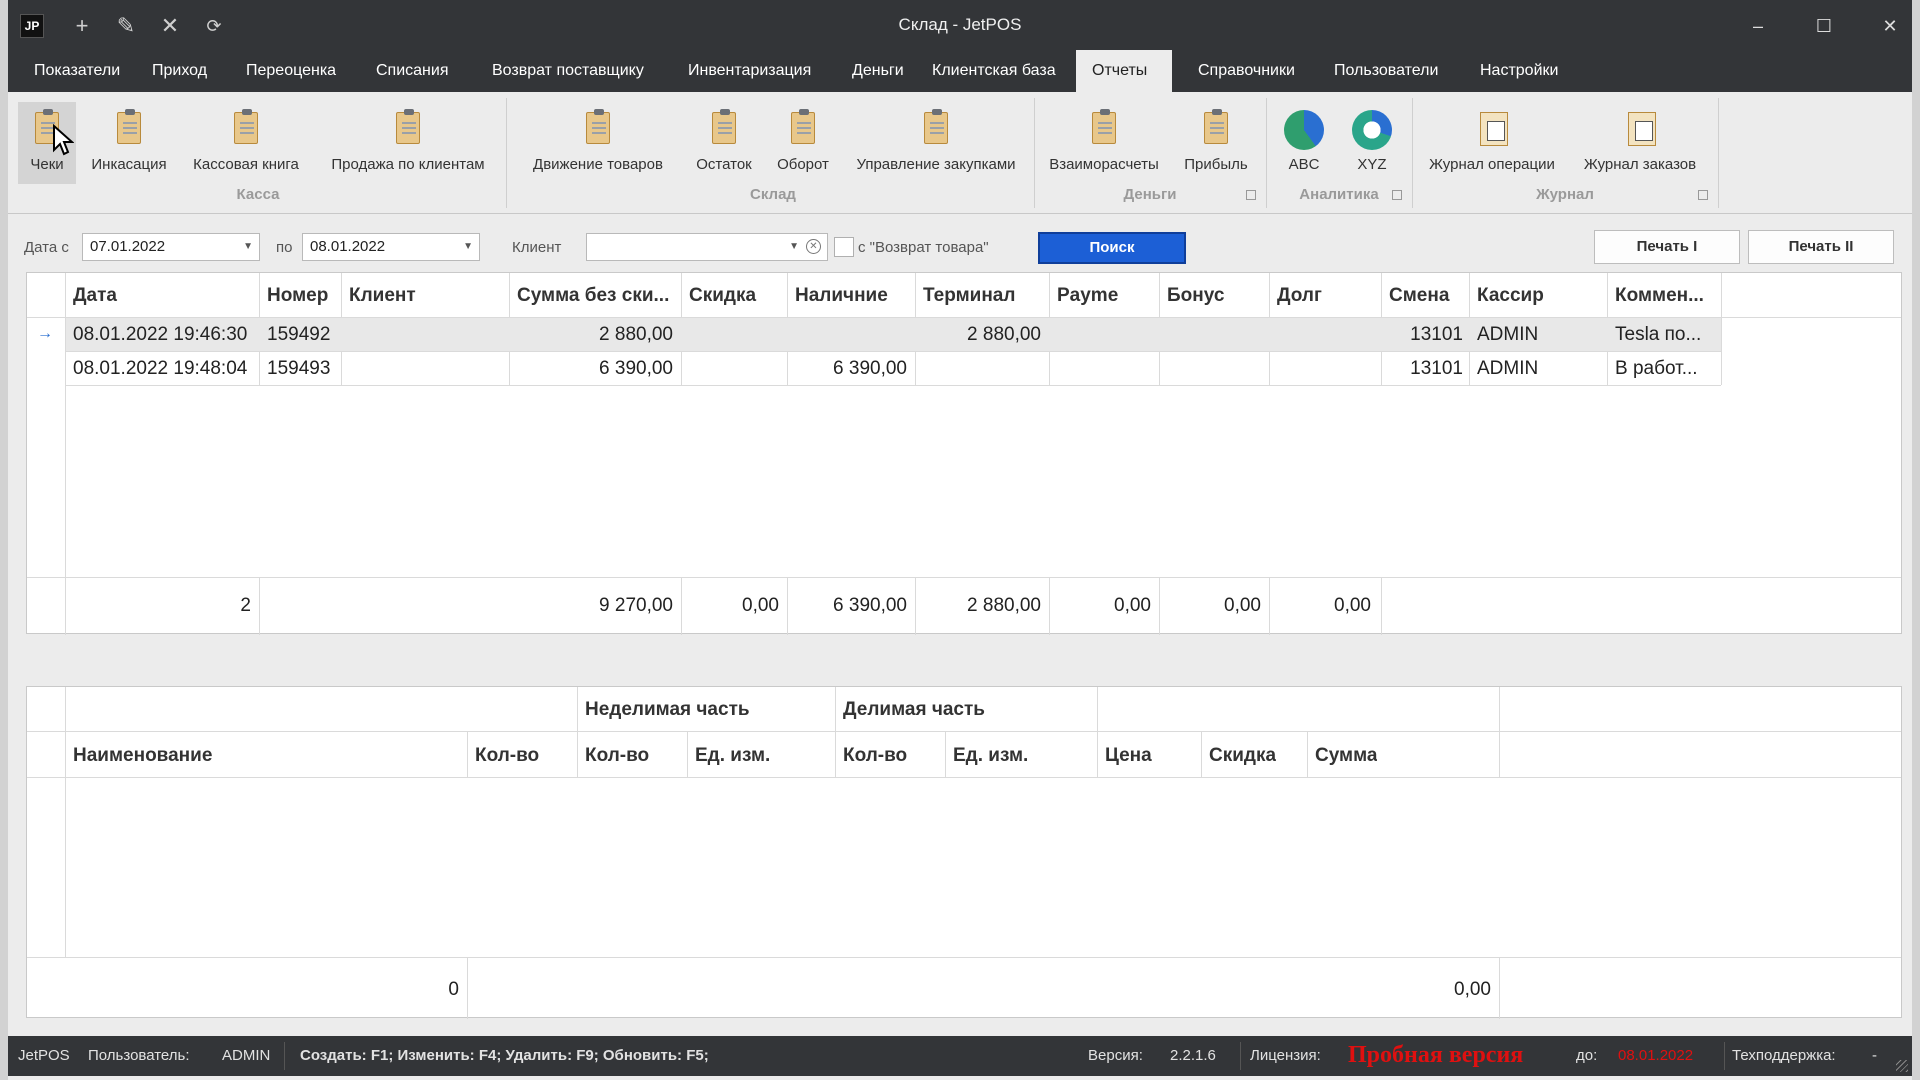 This screenshot has height=1080, width=1920. What do you see at coordinates (1327, 296) in the screenshot?
I see `col-header-debt: Долг` at bounding box center [1327, 296].